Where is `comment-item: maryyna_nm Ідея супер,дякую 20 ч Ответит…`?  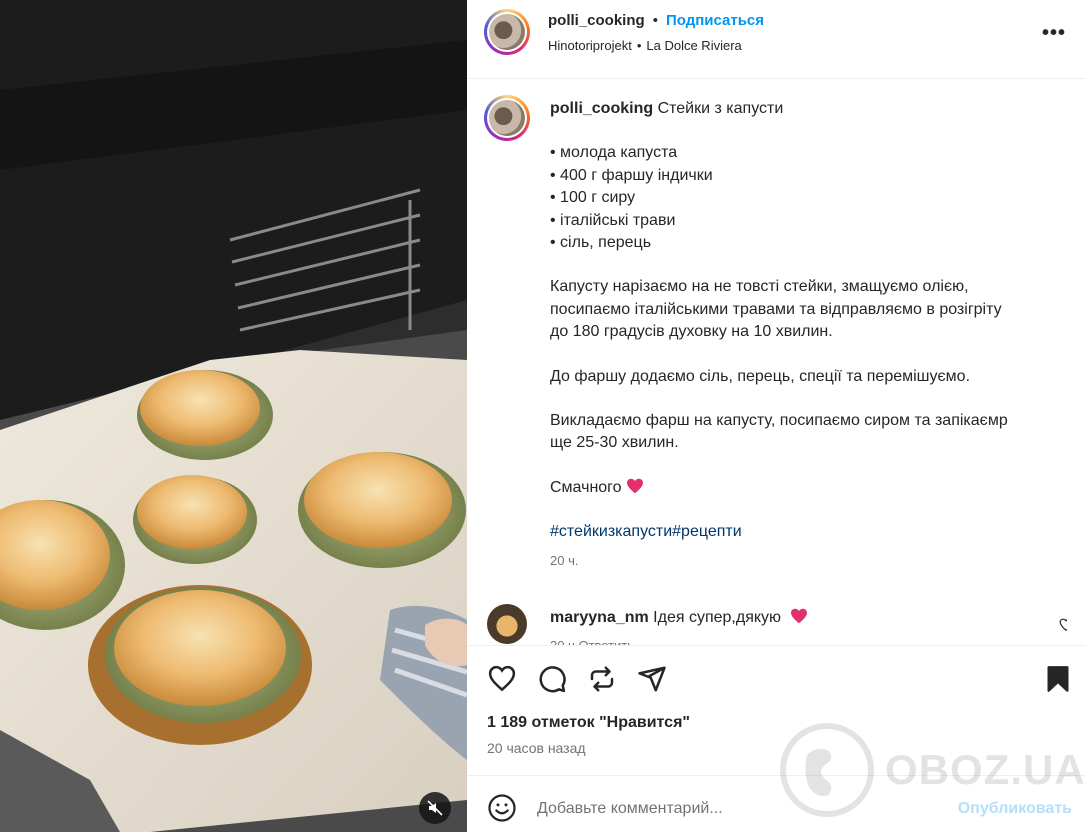 comment-item: maryyna_nm Ідея супер,дякую 20 ч Ответит… is located at coordinates (777, 625).